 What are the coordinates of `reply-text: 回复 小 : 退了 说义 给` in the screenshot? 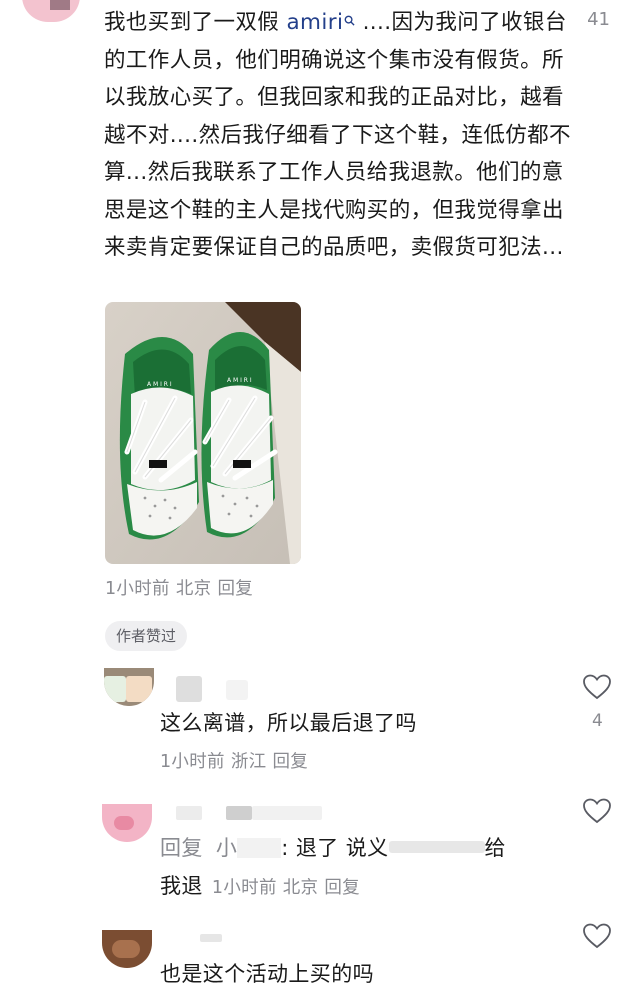 It's located at (333, 847).